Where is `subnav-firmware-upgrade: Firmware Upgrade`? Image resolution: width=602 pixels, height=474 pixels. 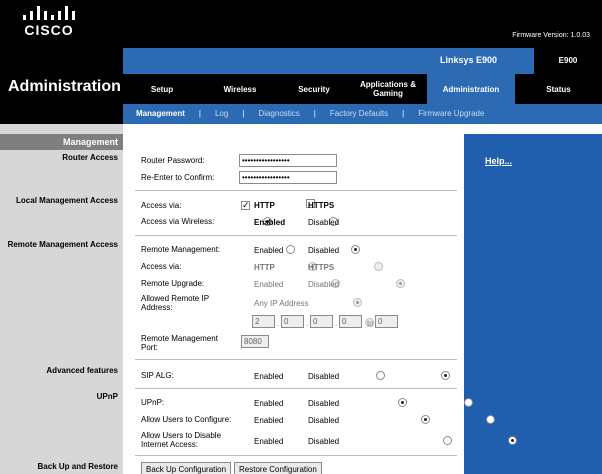
subnav-firmware-upgrade: Firmware Upgrade is located at coordinates (451, 113).